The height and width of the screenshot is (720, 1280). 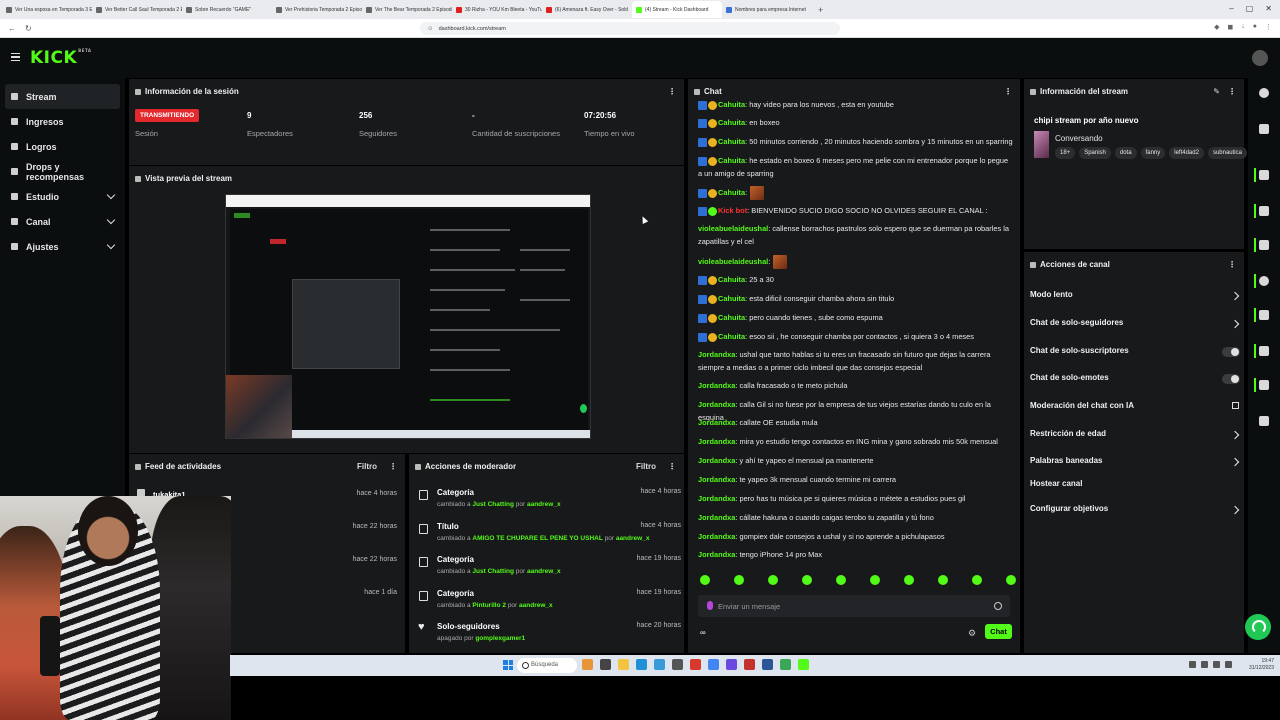 I want to click on refresh-icon: ↻, so click(x=28, y=28).